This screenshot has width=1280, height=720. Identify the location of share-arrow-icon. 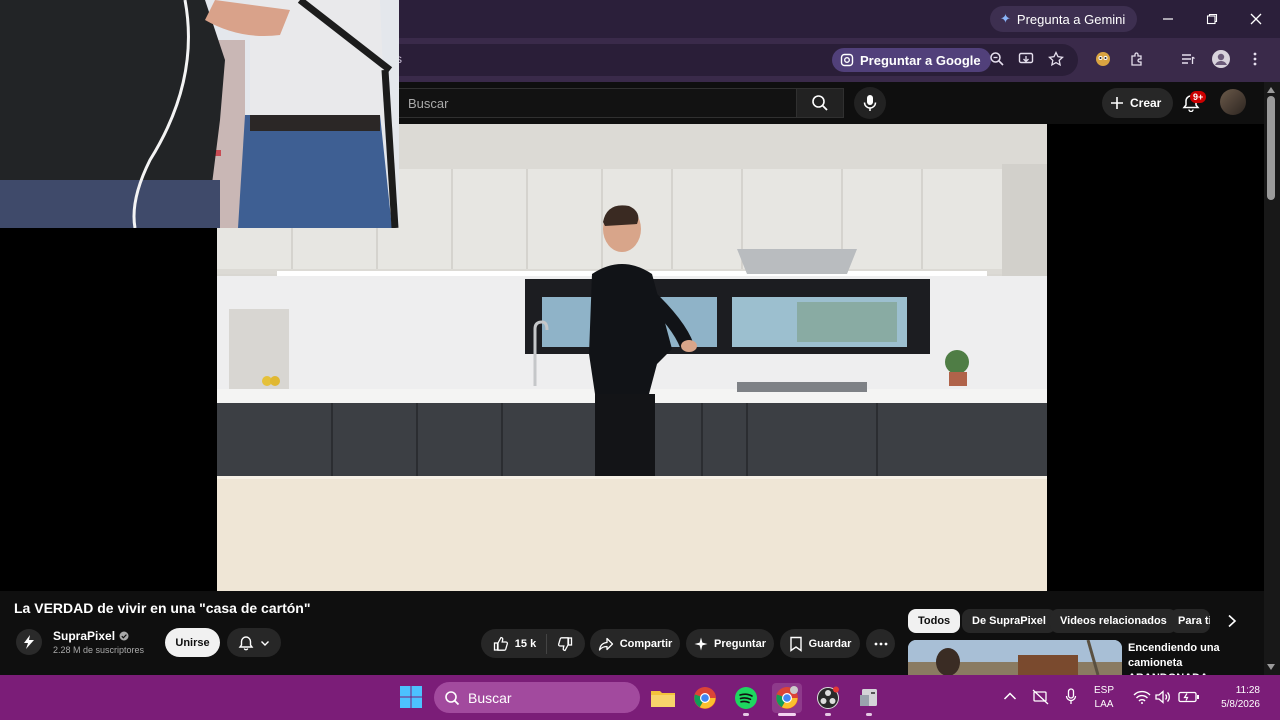
(605, 644).